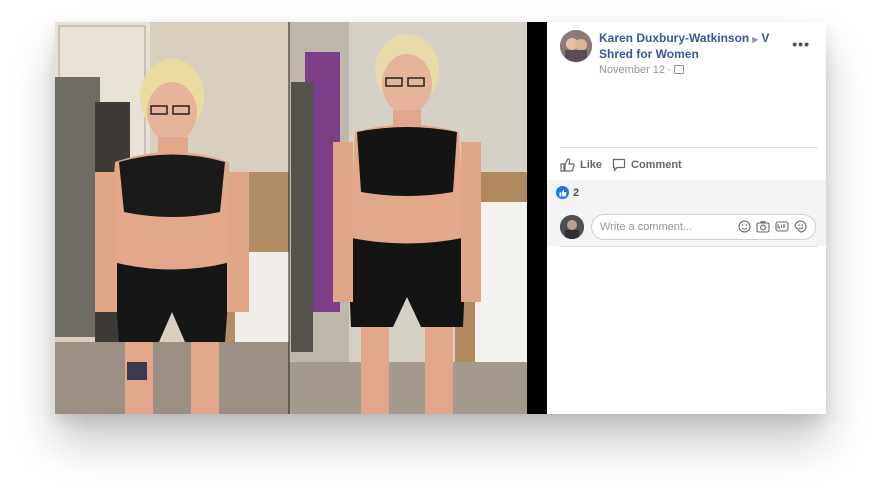 The height and width of the screenshot is (497, 874). What do you see at coordinates (674, 38) in the screenshot?
I see `author-name-link: Karen Duxbury-Watkinson` at bounding box center [674, 38].